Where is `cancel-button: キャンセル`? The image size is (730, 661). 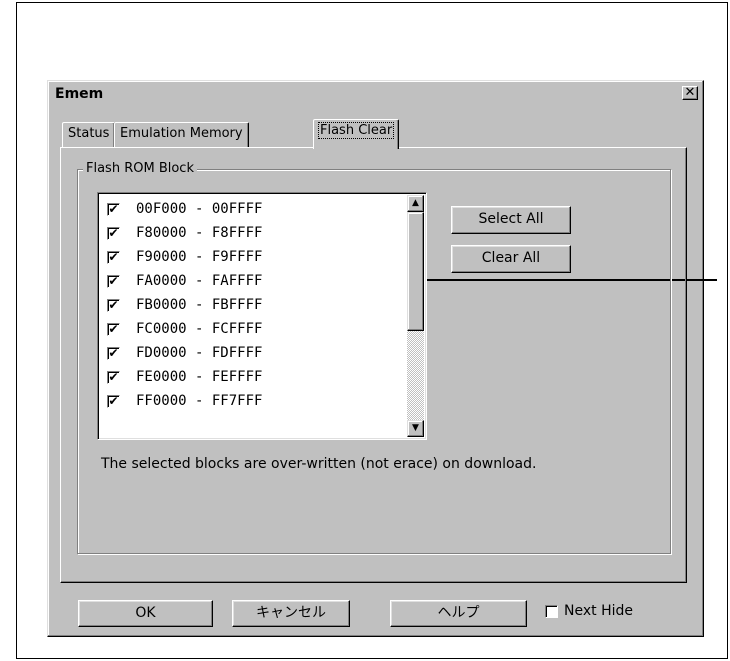
cancel-button: キャンセル is located at coordinates (291, 613).